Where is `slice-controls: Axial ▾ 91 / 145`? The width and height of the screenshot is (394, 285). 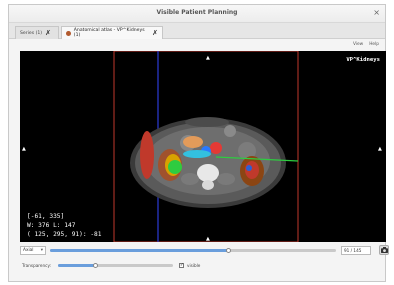
slice-controls: Axial ▾ 91 / 145 is located at coordinates (205, 250).